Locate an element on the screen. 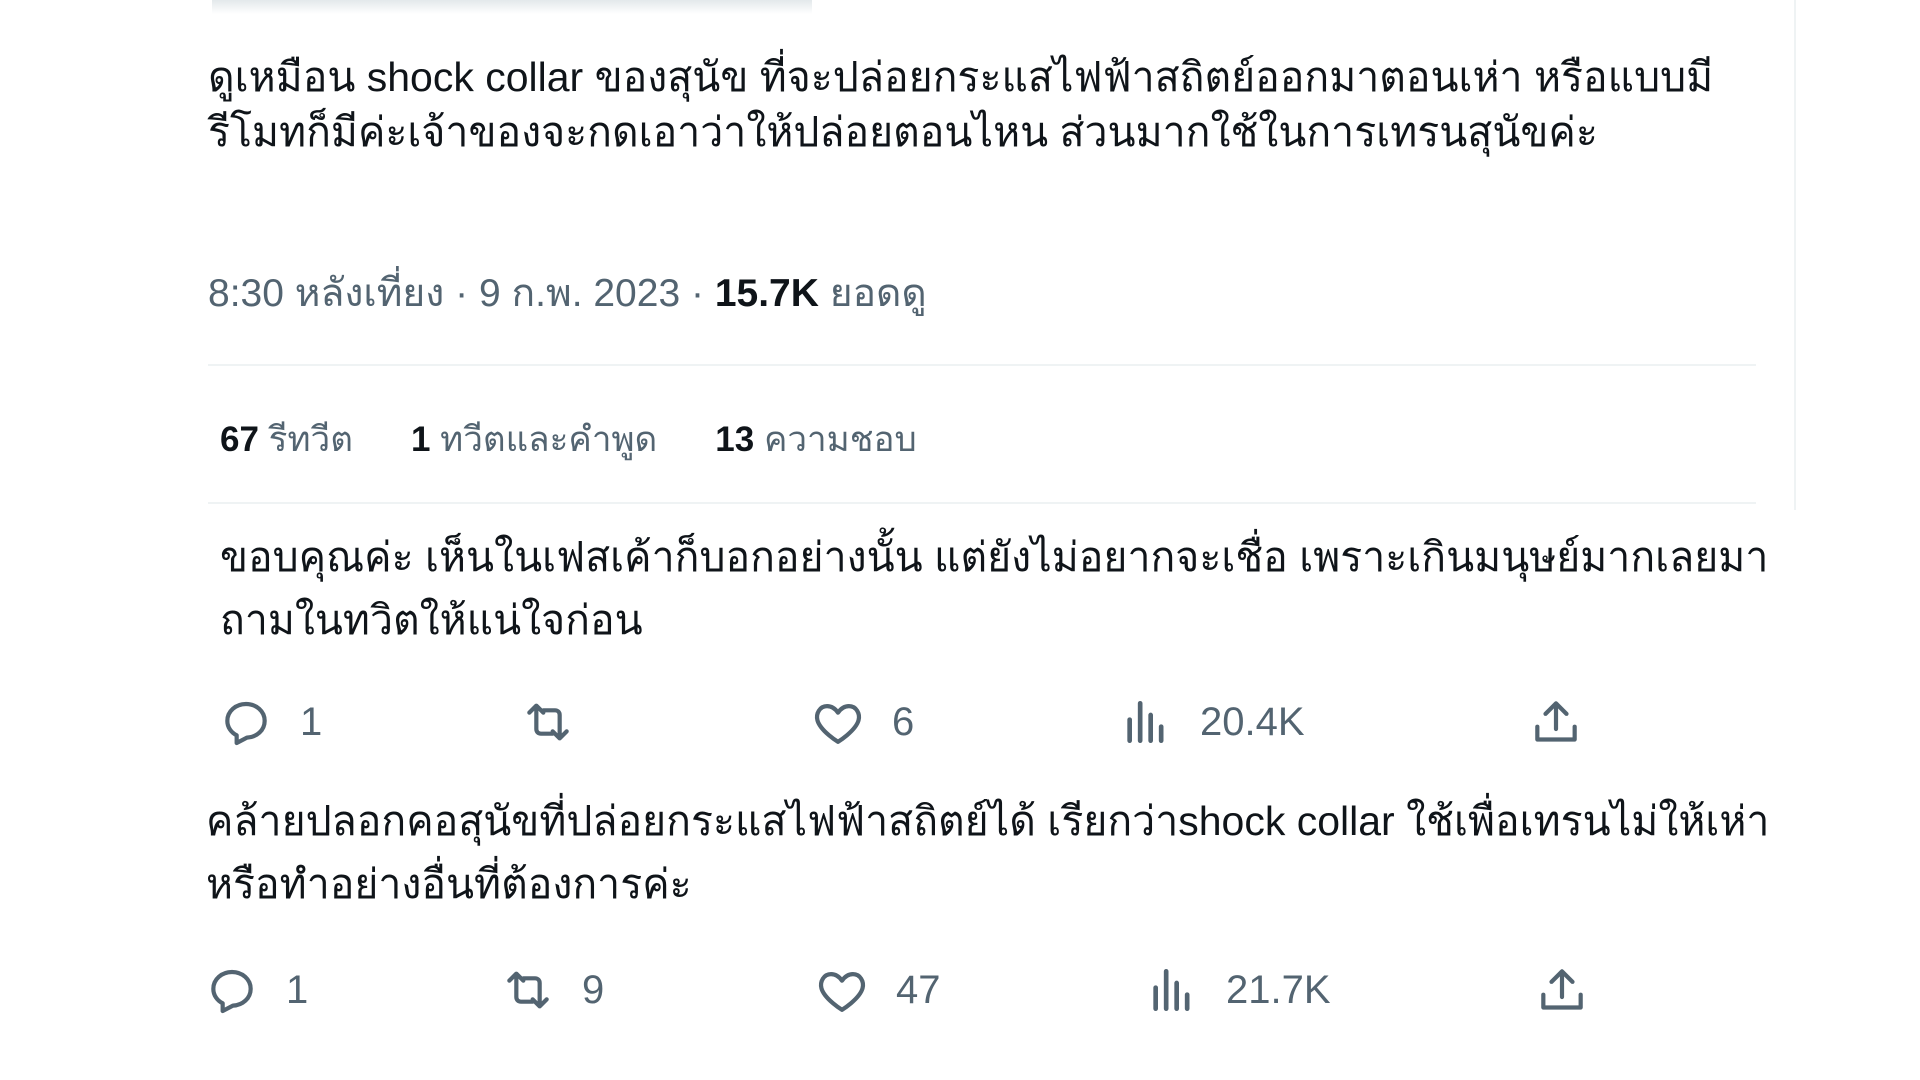  quotes-label: ทวีตและคำพูด is located at coordinates (549, 439).